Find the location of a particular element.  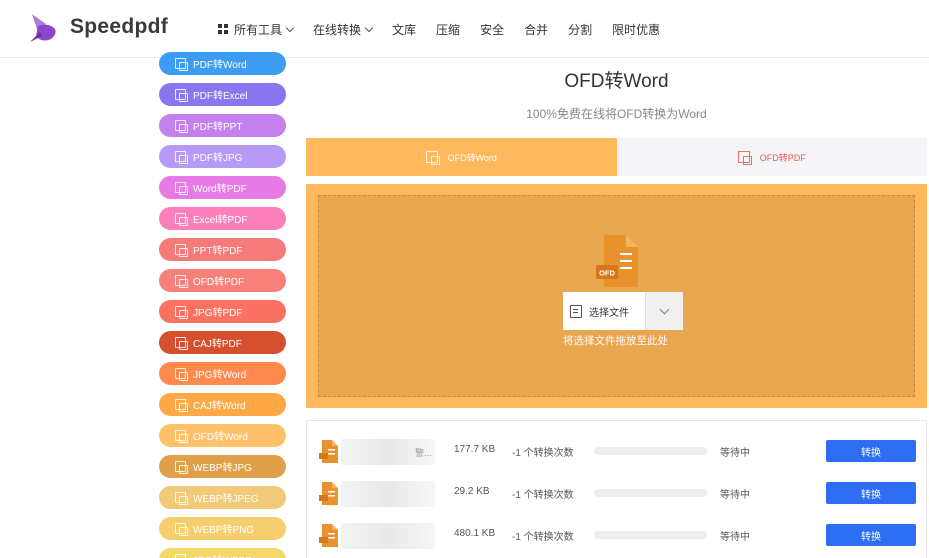

sidebar-tool-label: WEBP转JPG is located at coordinates (222, 468).